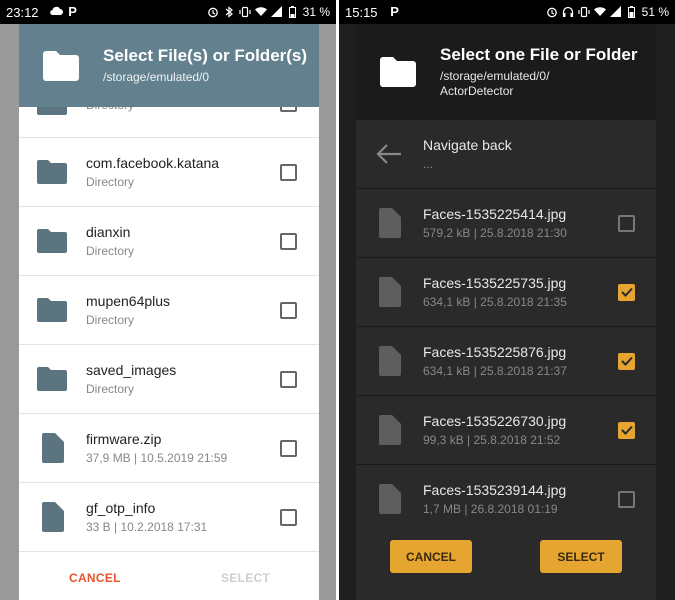 Image resolution: width=675 pixels, height=600 pixels. I want to click on status-time: 15:15, so click(361, 12).